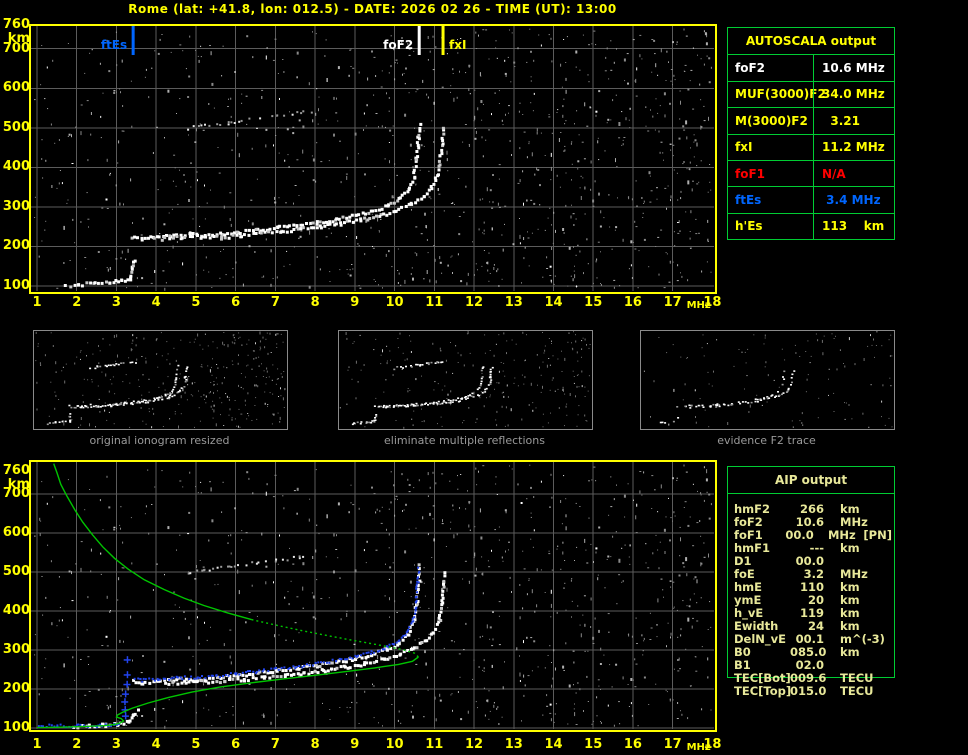 The image size is (968, 755). I want to click on bottom-plot-x-tick-7: 7, so click(275, 744).